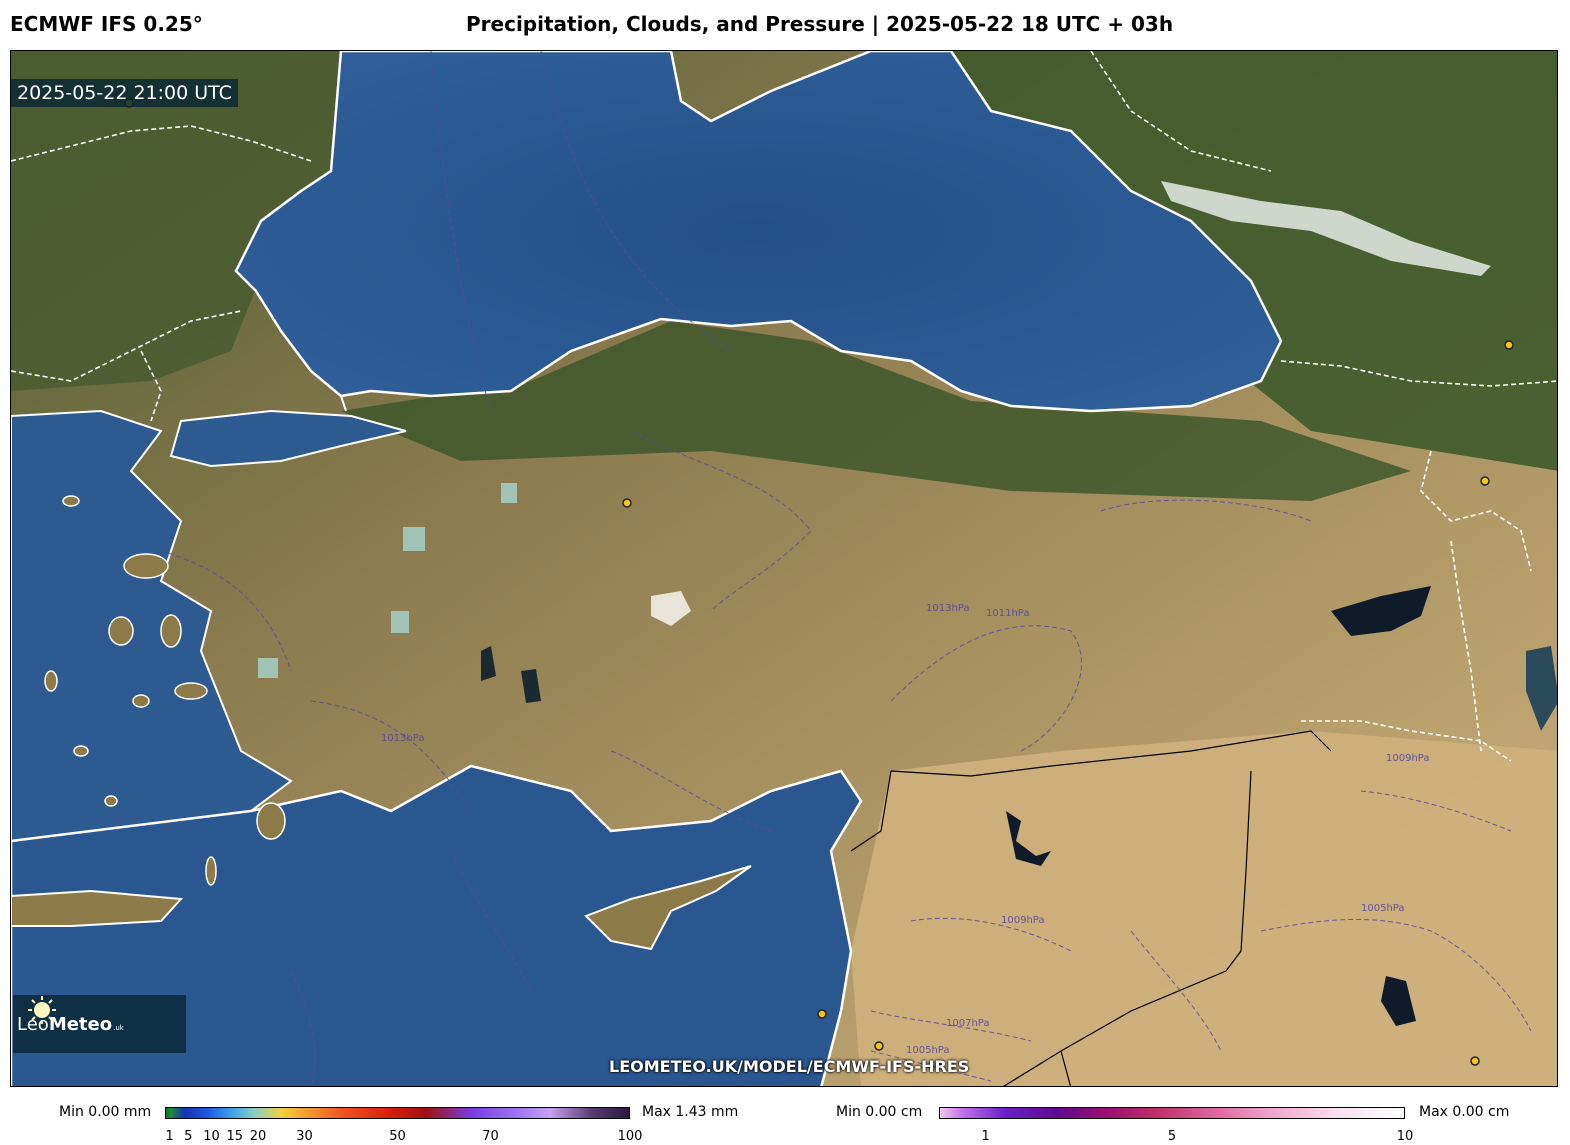  I want to click on precip-tick-label: 50, so click(397, 1136).